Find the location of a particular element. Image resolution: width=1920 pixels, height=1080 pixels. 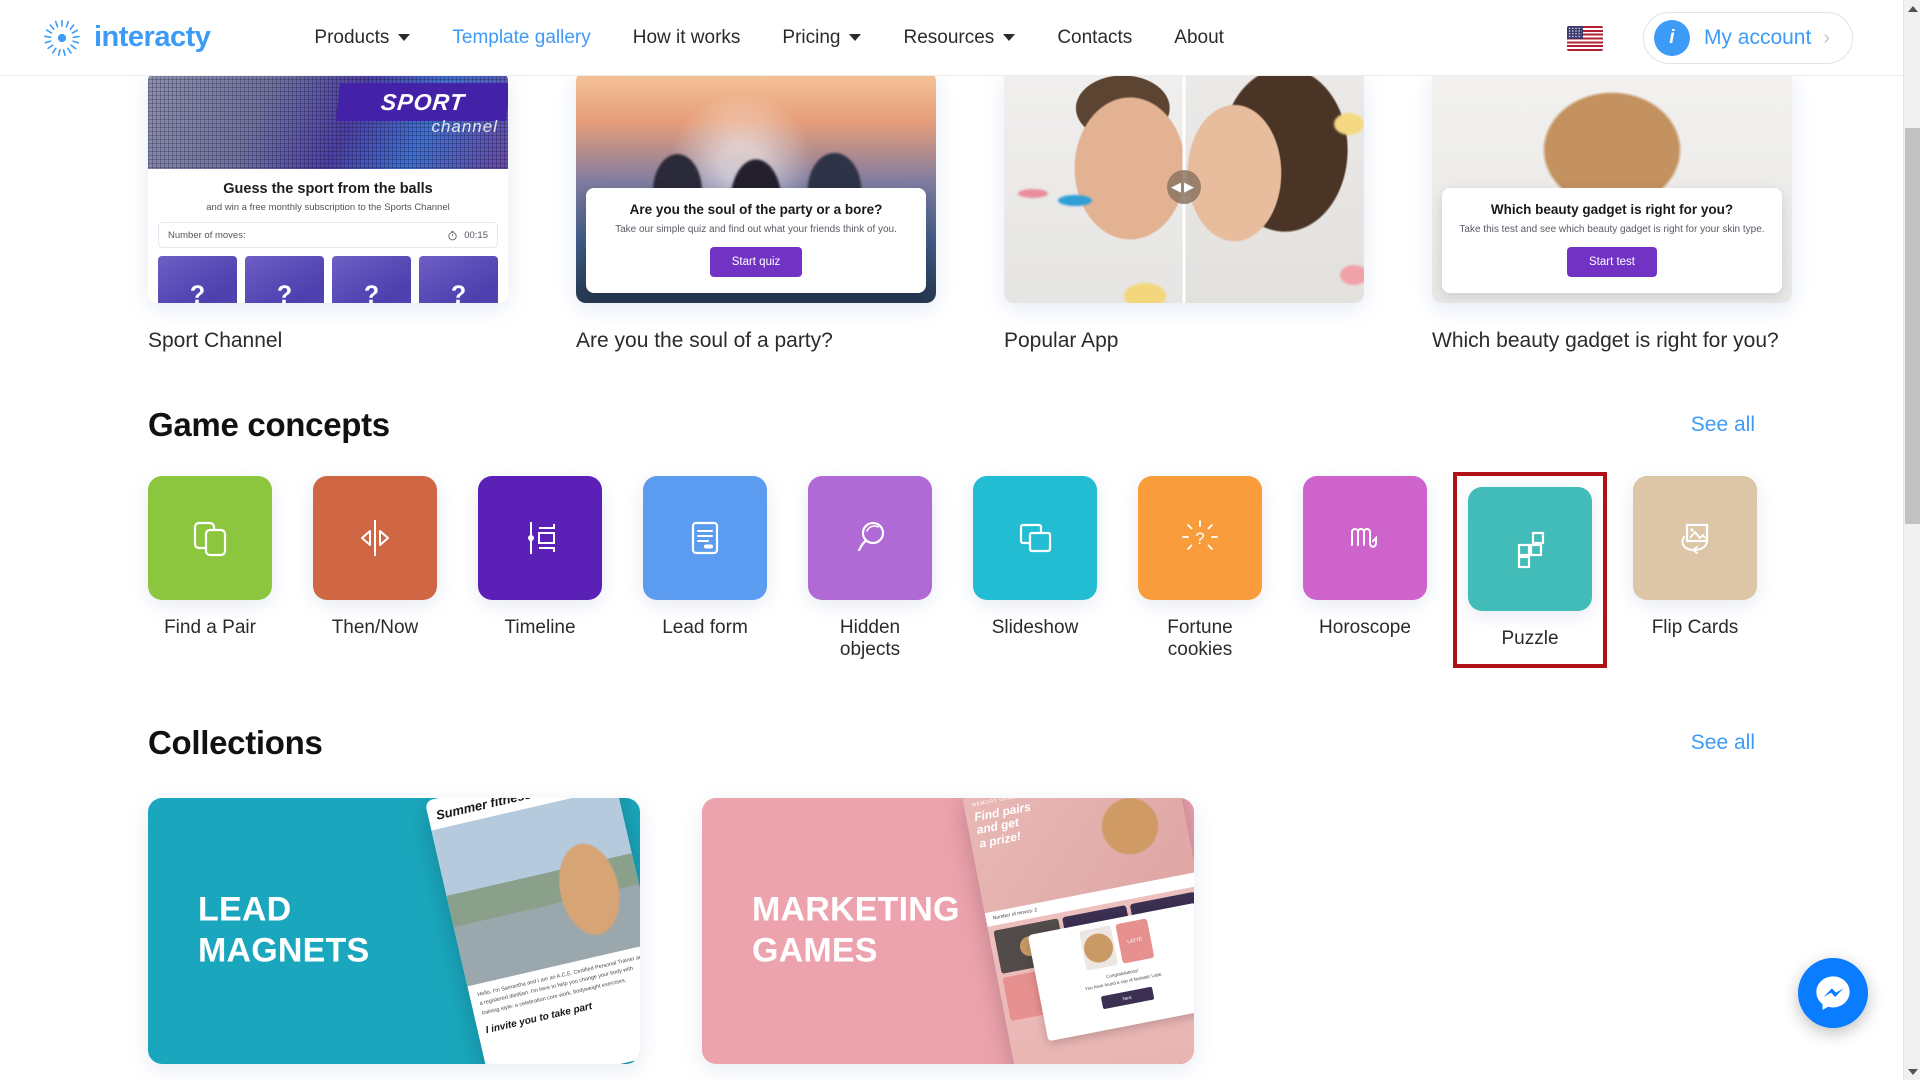

scroll-up-arrow-icon is located at coordinates (1912, 8).